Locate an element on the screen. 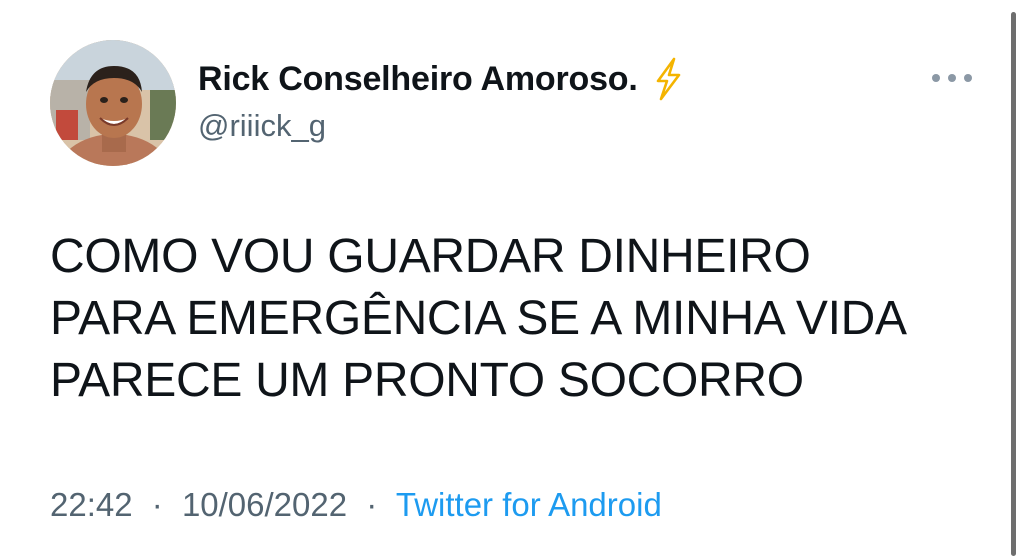 The width and height of the screenshot is (1024, 556). tweet-meta: 22:42 · 10/06/2022 · Twitter for Android is located at coordinates (356, 505).